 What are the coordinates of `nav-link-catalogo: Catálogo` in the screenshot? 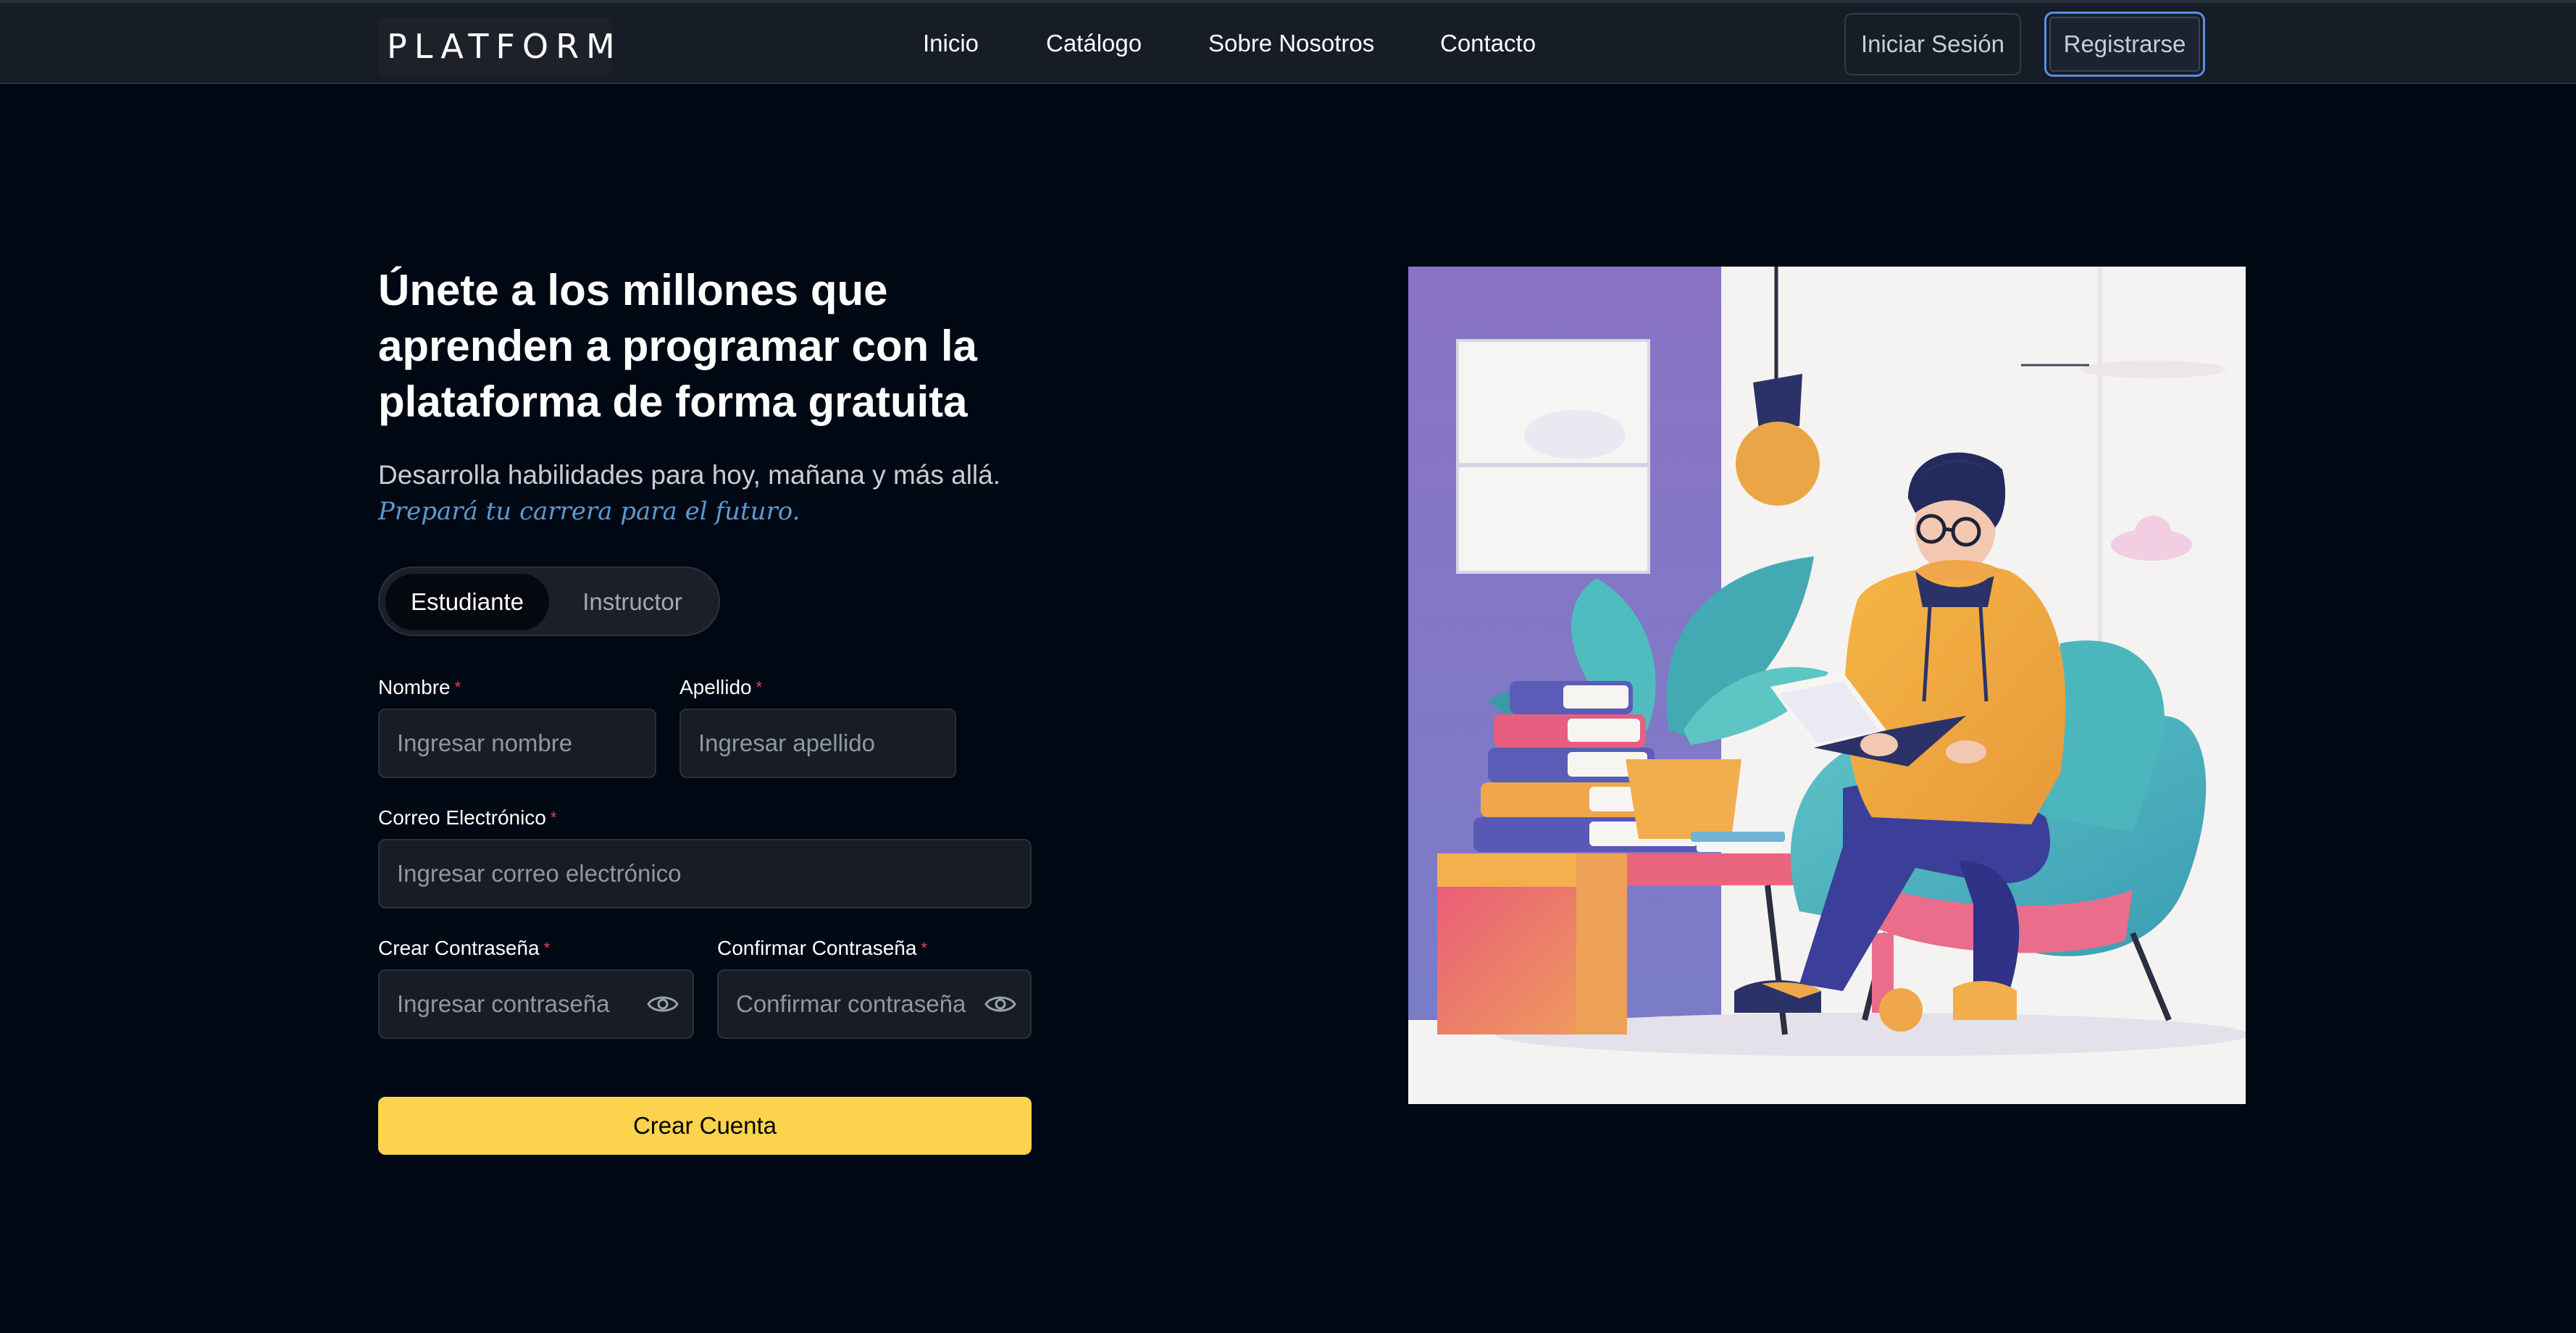 It's located at (1094, 43).